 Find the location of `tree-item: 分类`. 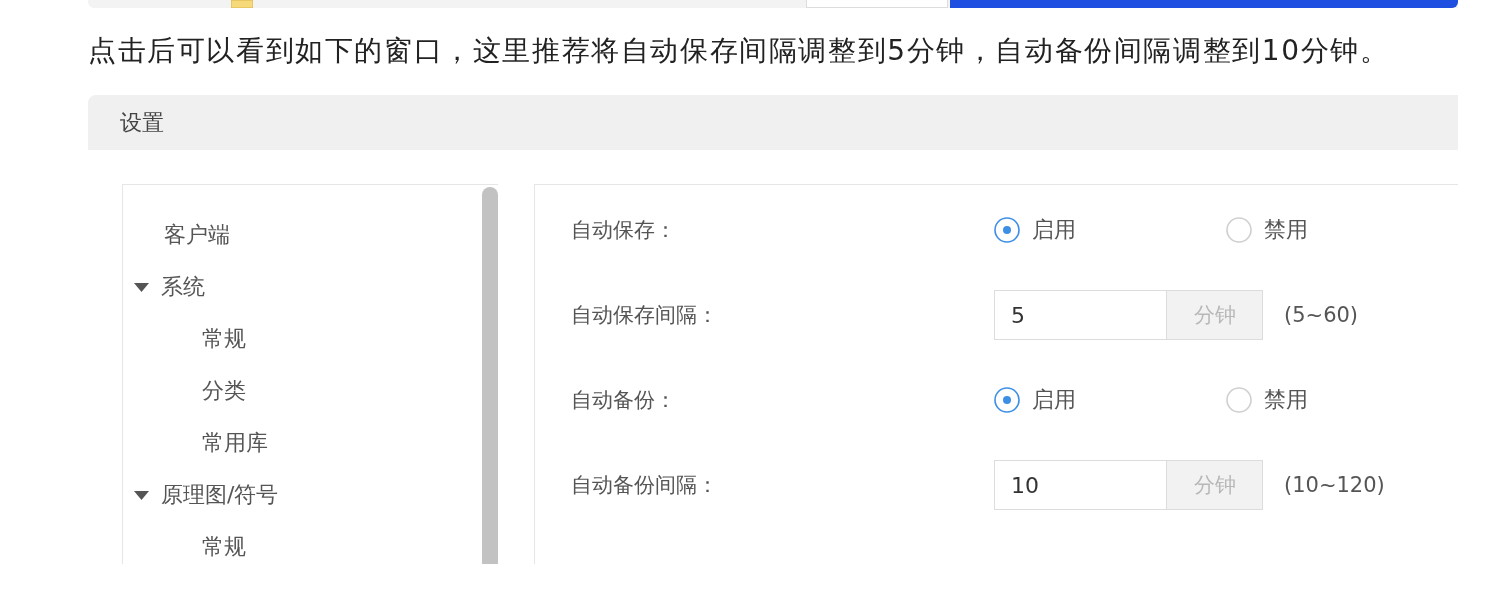

tree-item: 分类 is located at coordinates (224, 391).